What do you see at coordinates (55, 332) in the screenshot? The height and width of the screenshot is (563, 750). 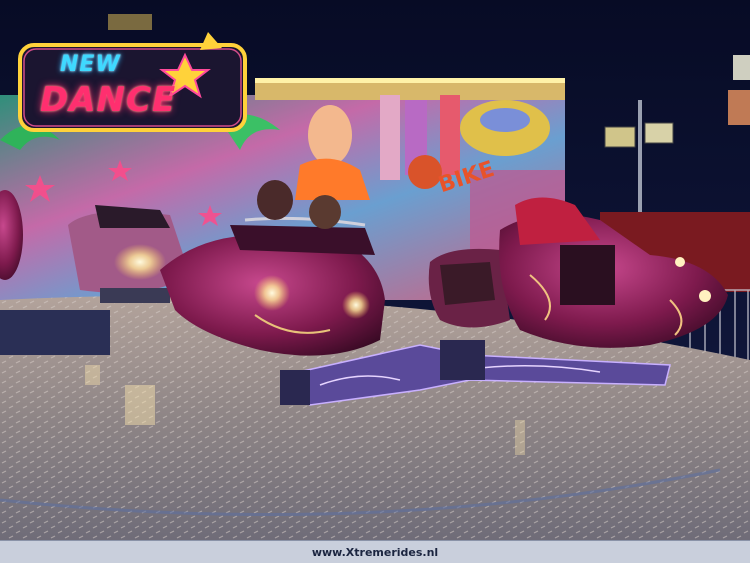 I see `platform-steps` at bounding box center [55, 332].